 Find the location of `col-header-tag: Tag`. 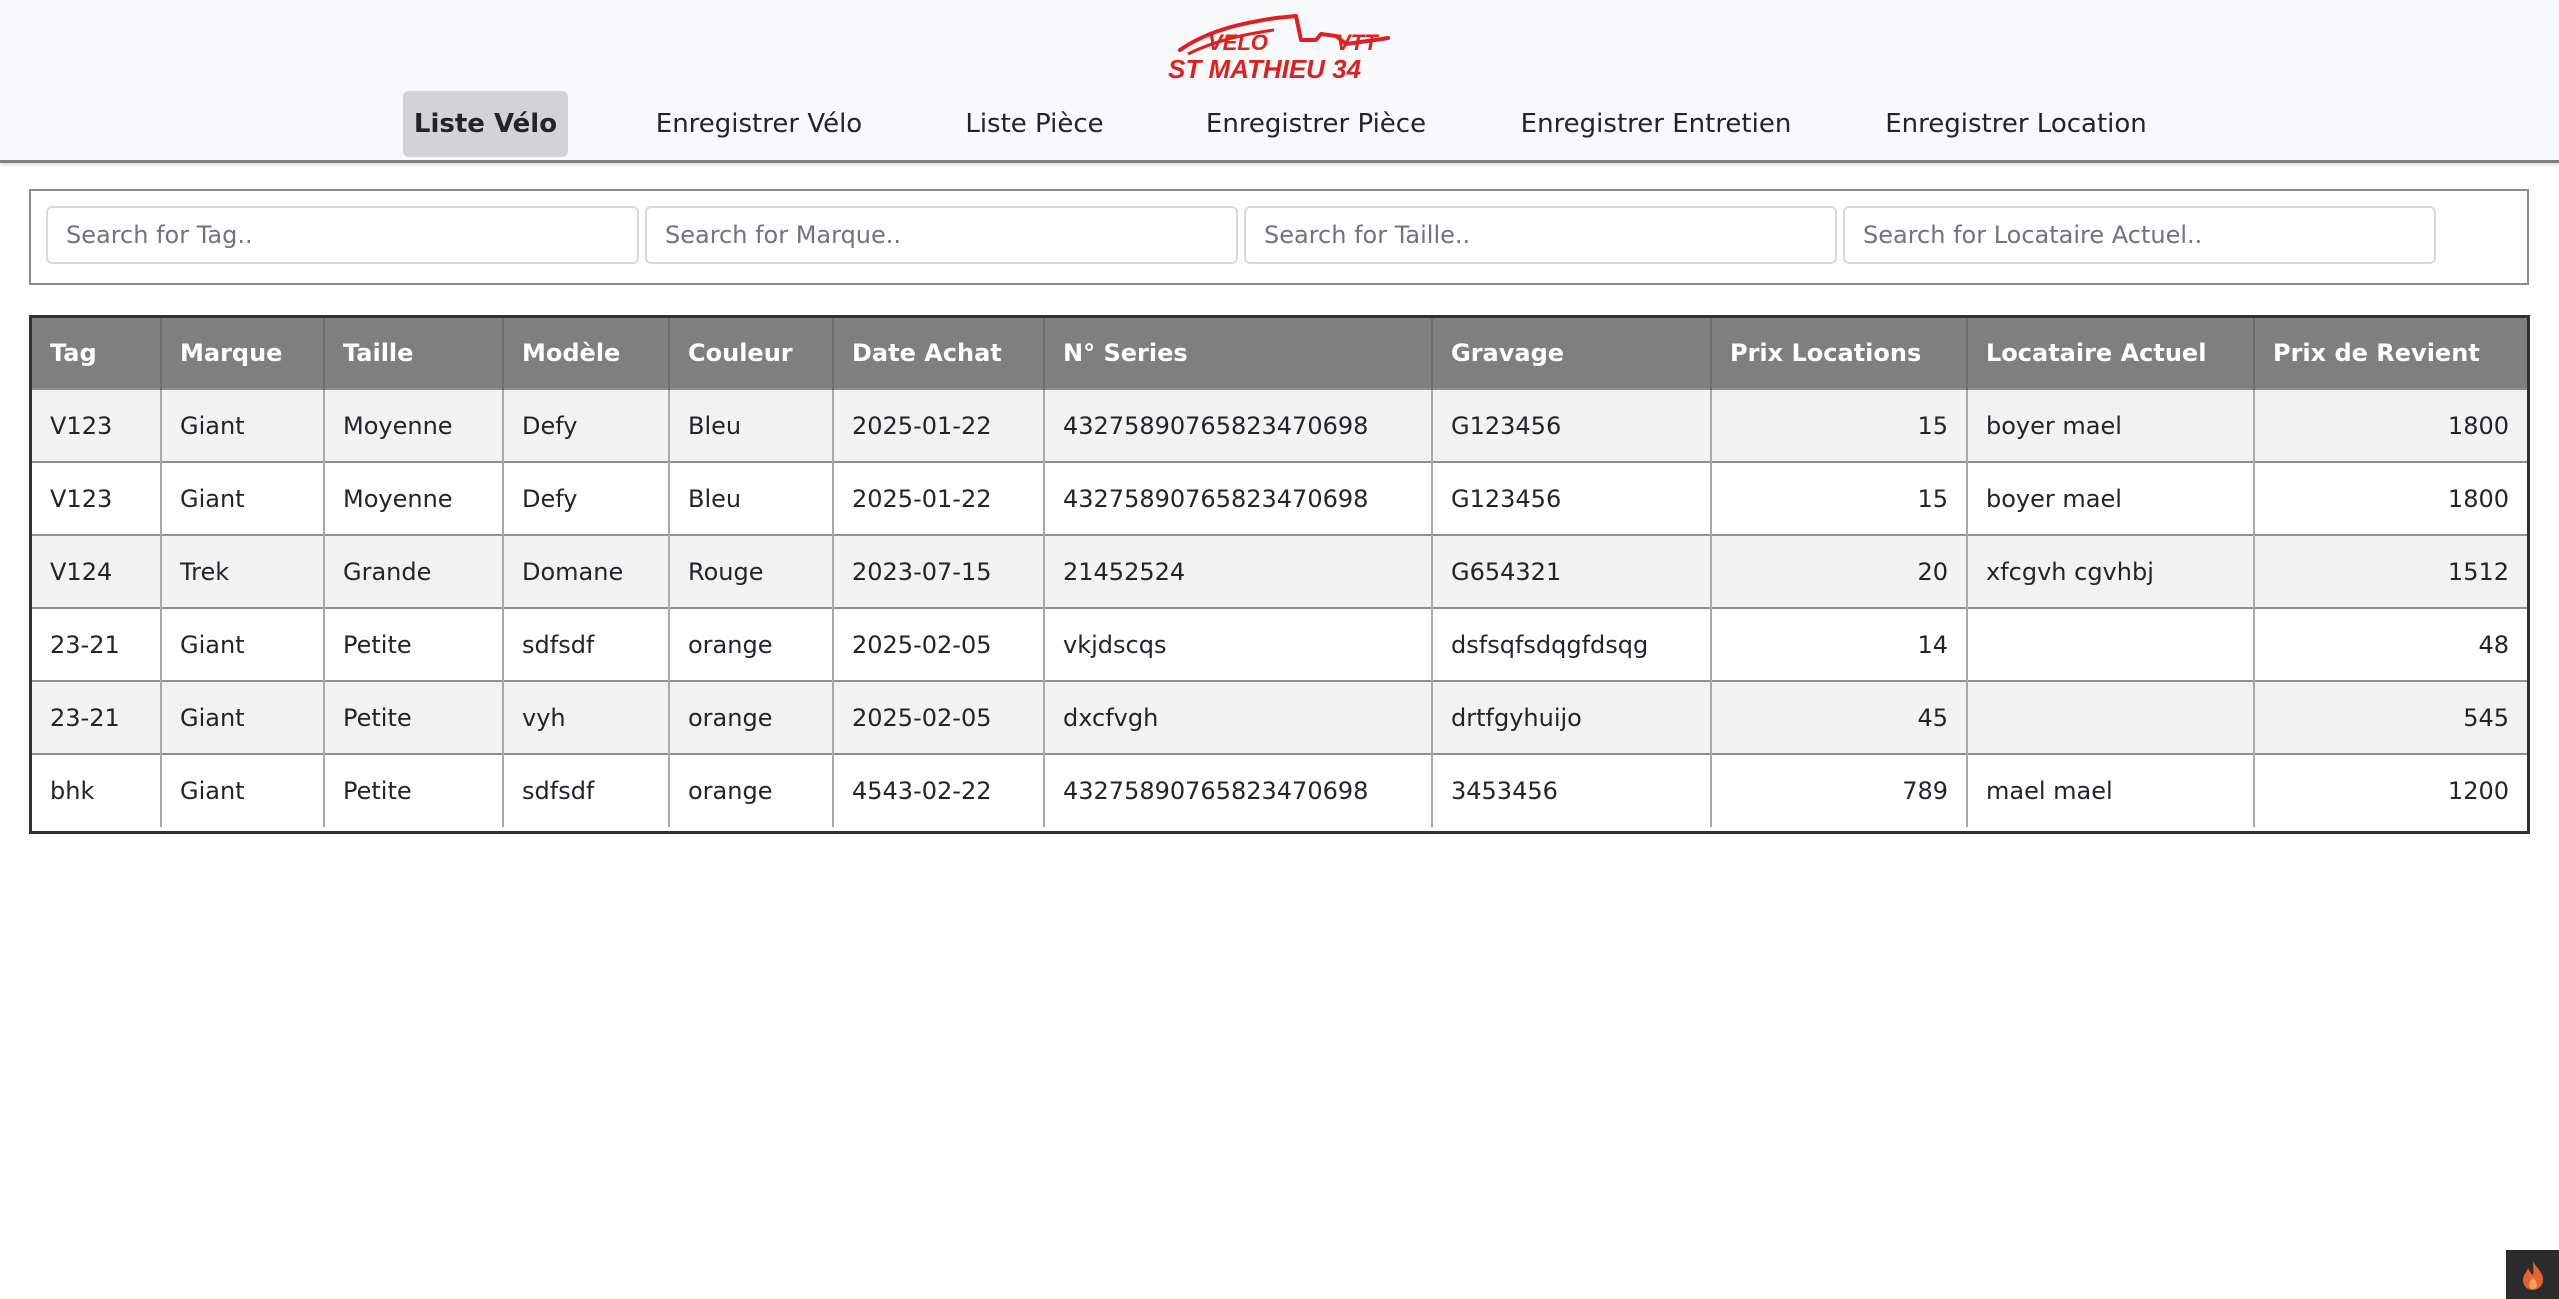

col-header-tag: Tag is located at coordinates (97, 353).